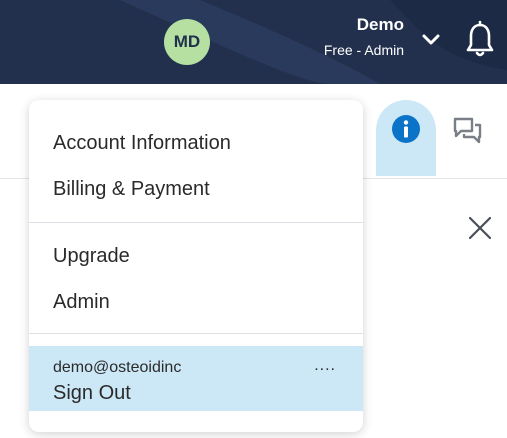 Image resolution: width=507 pixels, height=438 pixels. I want to click on menu-item-upgrade: Upgrade, so click(91, 256).